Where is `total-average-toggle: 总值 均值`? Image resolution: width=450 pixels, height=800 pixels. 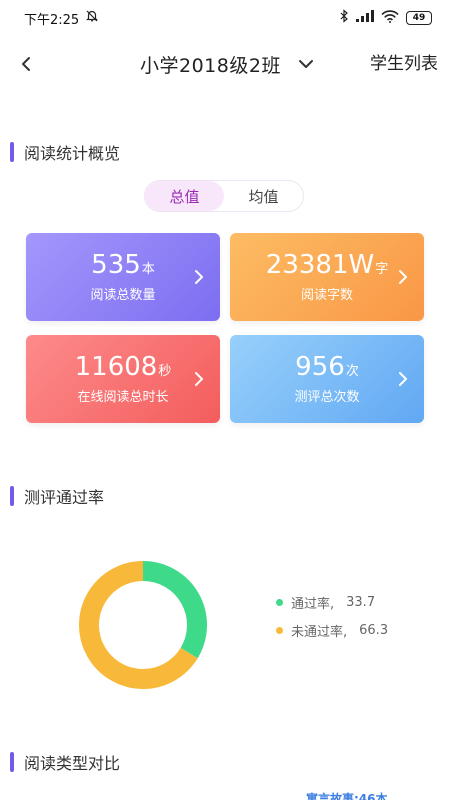 total-average-toggle: 总值 均值 is located at coordinates (224, 196).